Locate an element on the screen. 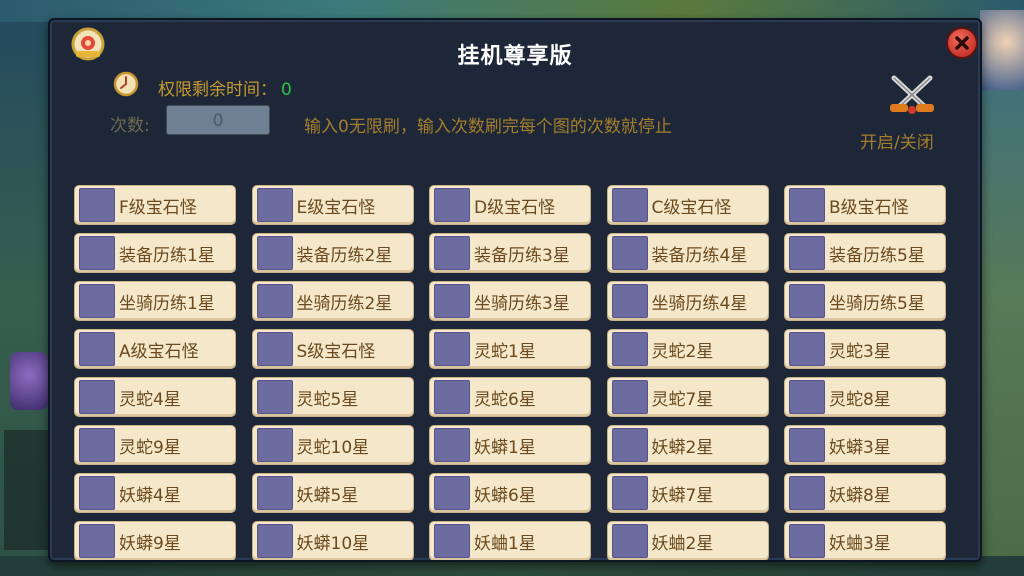  option-item: 坐骑历练3星 is located at coordinates (510, 301).